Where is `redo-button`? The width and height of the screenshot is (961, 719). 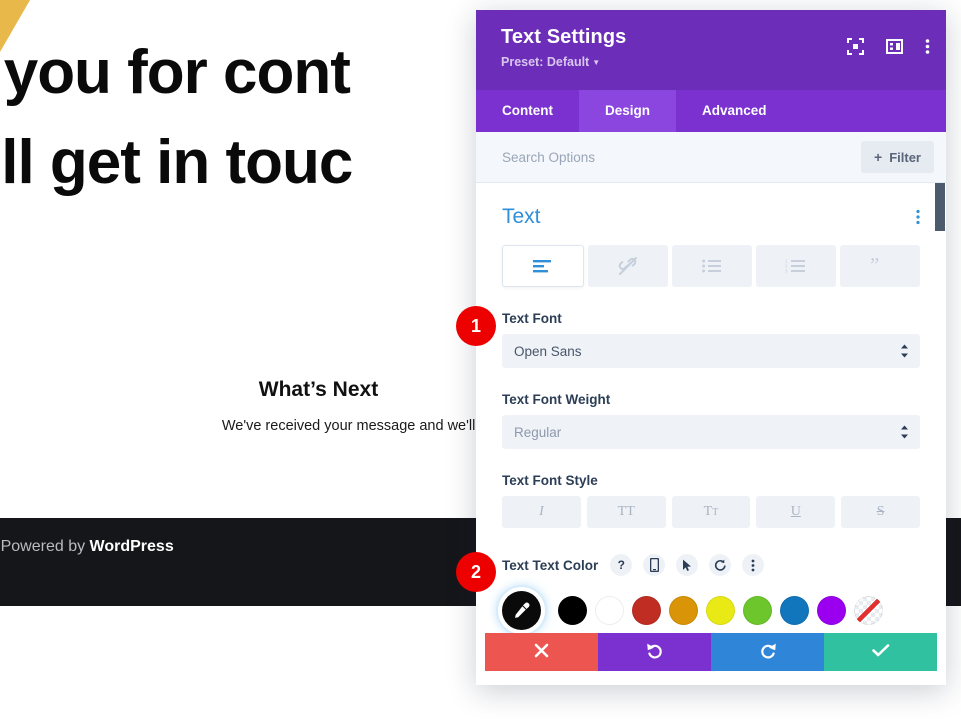
redo-button is located at coordinates (767, 652).